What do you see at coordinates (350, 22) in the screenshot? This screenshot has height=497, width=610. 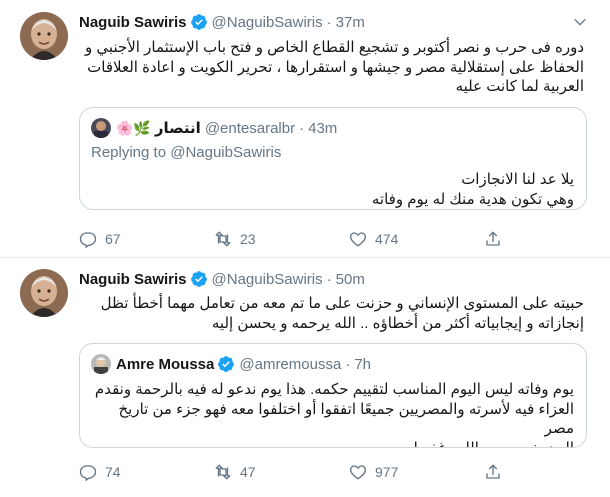 I see `timestamp: 37m` at bounding box center [350, 22].